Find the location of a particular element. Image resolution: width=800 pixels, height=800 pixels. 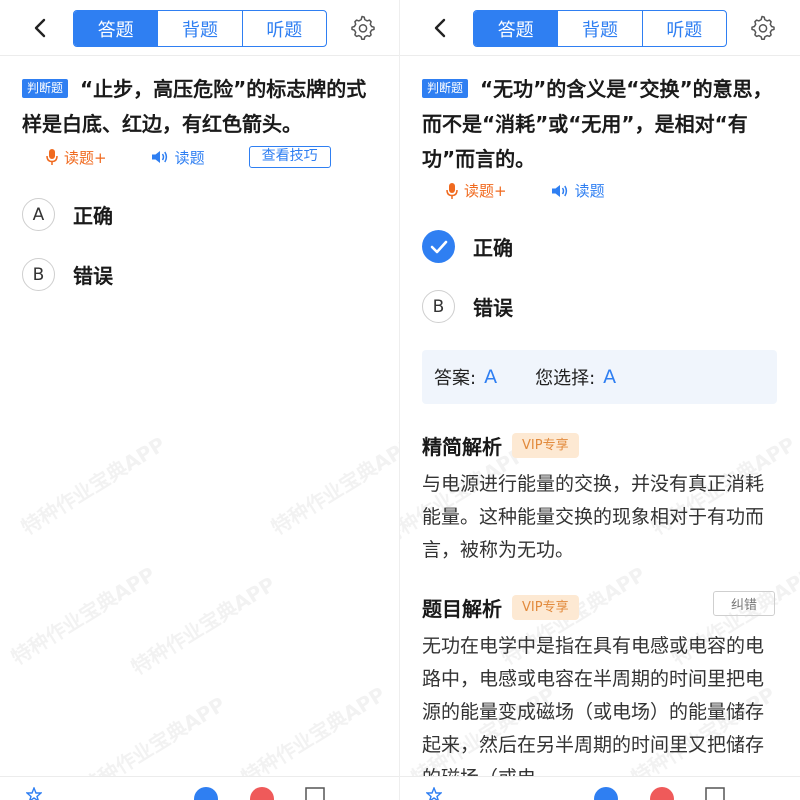

answer-value: A is located at coordinates (491, 377).